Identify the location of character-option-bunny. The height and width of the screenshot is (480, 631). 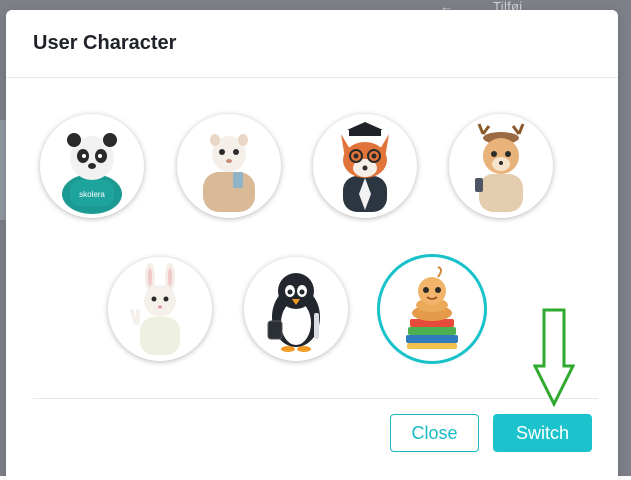
(160, 309).